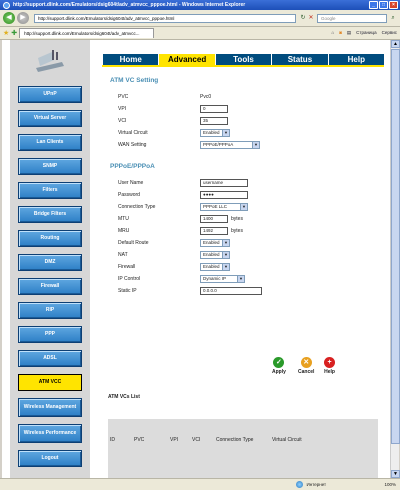 This screenshot has width=400, height=490. What do you see at coordinates (231, 290) in the screenshot?
I see `static-ip-input: 0.0.0.0` at bounding box center [231, 290].